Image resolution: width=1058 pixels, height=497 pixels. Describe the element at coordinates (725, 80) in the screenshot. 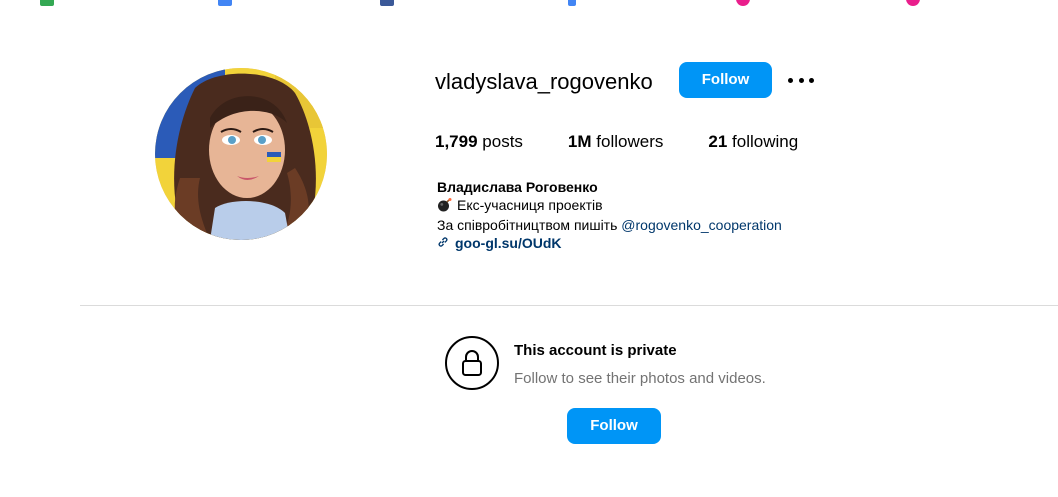

I see `follow-button: Follow` at that location.